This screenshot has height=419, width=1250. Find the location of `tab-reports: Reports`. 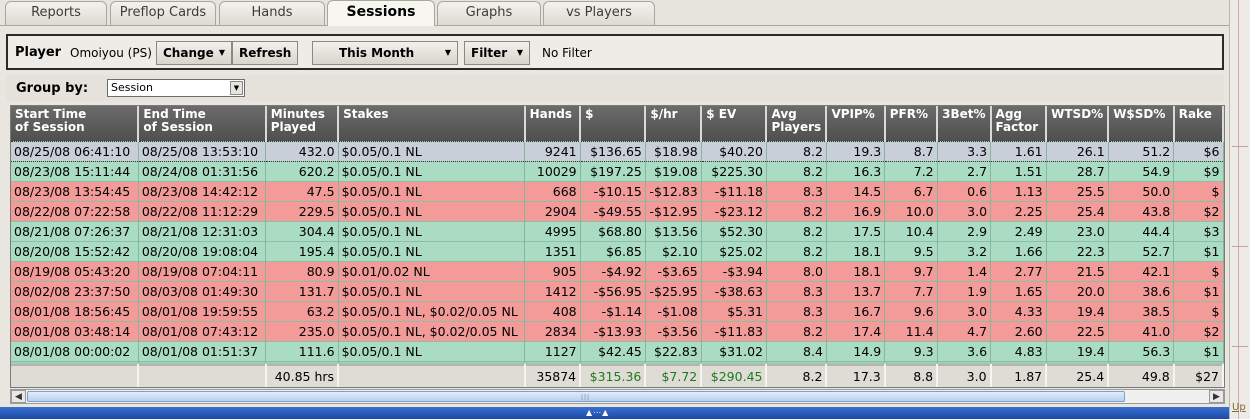

tab-reports: Reports is located at coordinates (56, 13).